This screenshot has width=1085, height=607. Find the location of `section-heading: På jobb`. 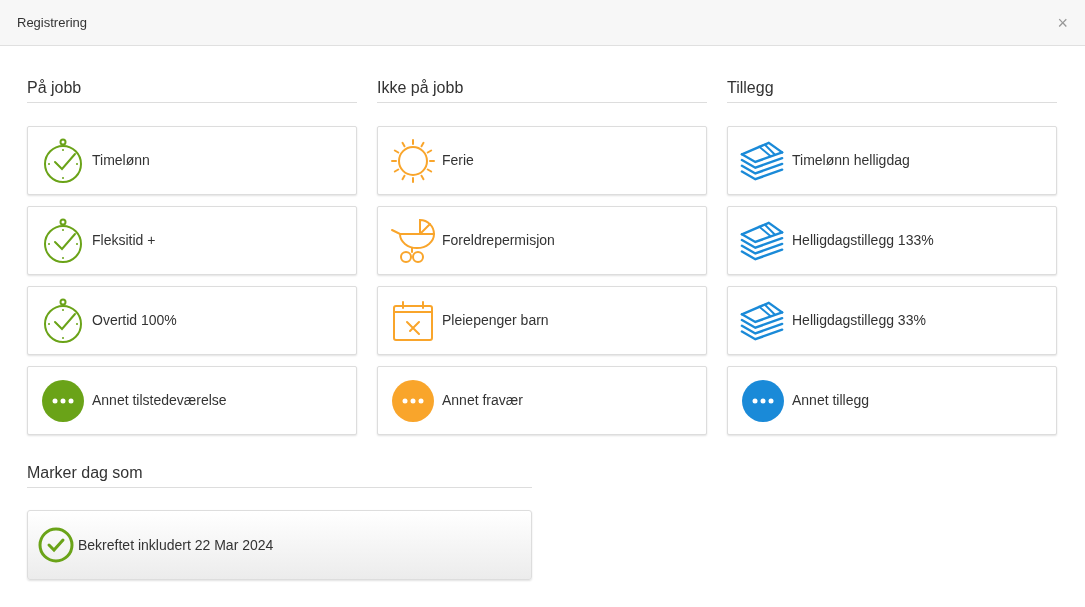

section-heading: På jobb is located at coordinates (192, 89).